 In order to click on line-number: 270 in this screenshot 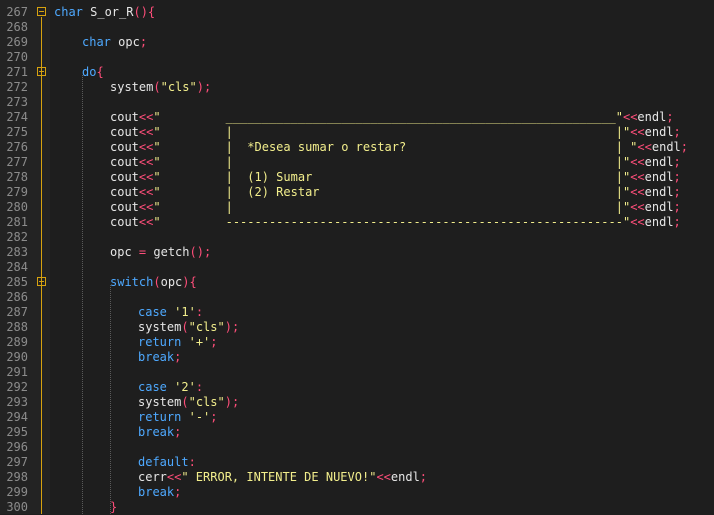, I will do `click(17, 57)`.